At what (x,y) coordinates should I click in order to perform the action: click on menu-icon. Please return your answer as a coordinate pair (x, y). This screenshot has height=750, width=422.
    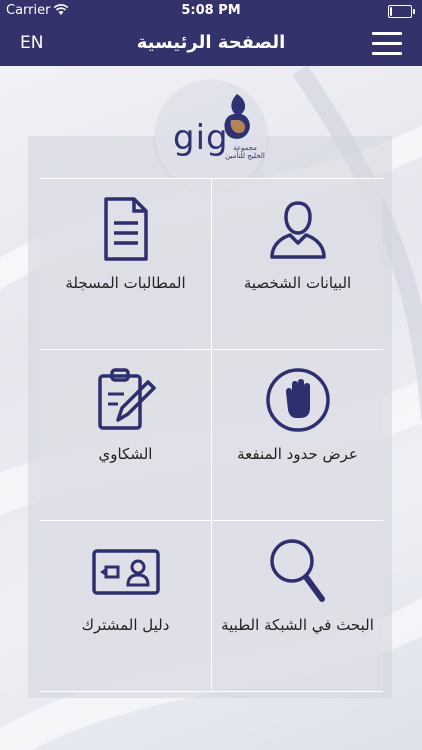
    Looking at the image, I should click on (387, 44).